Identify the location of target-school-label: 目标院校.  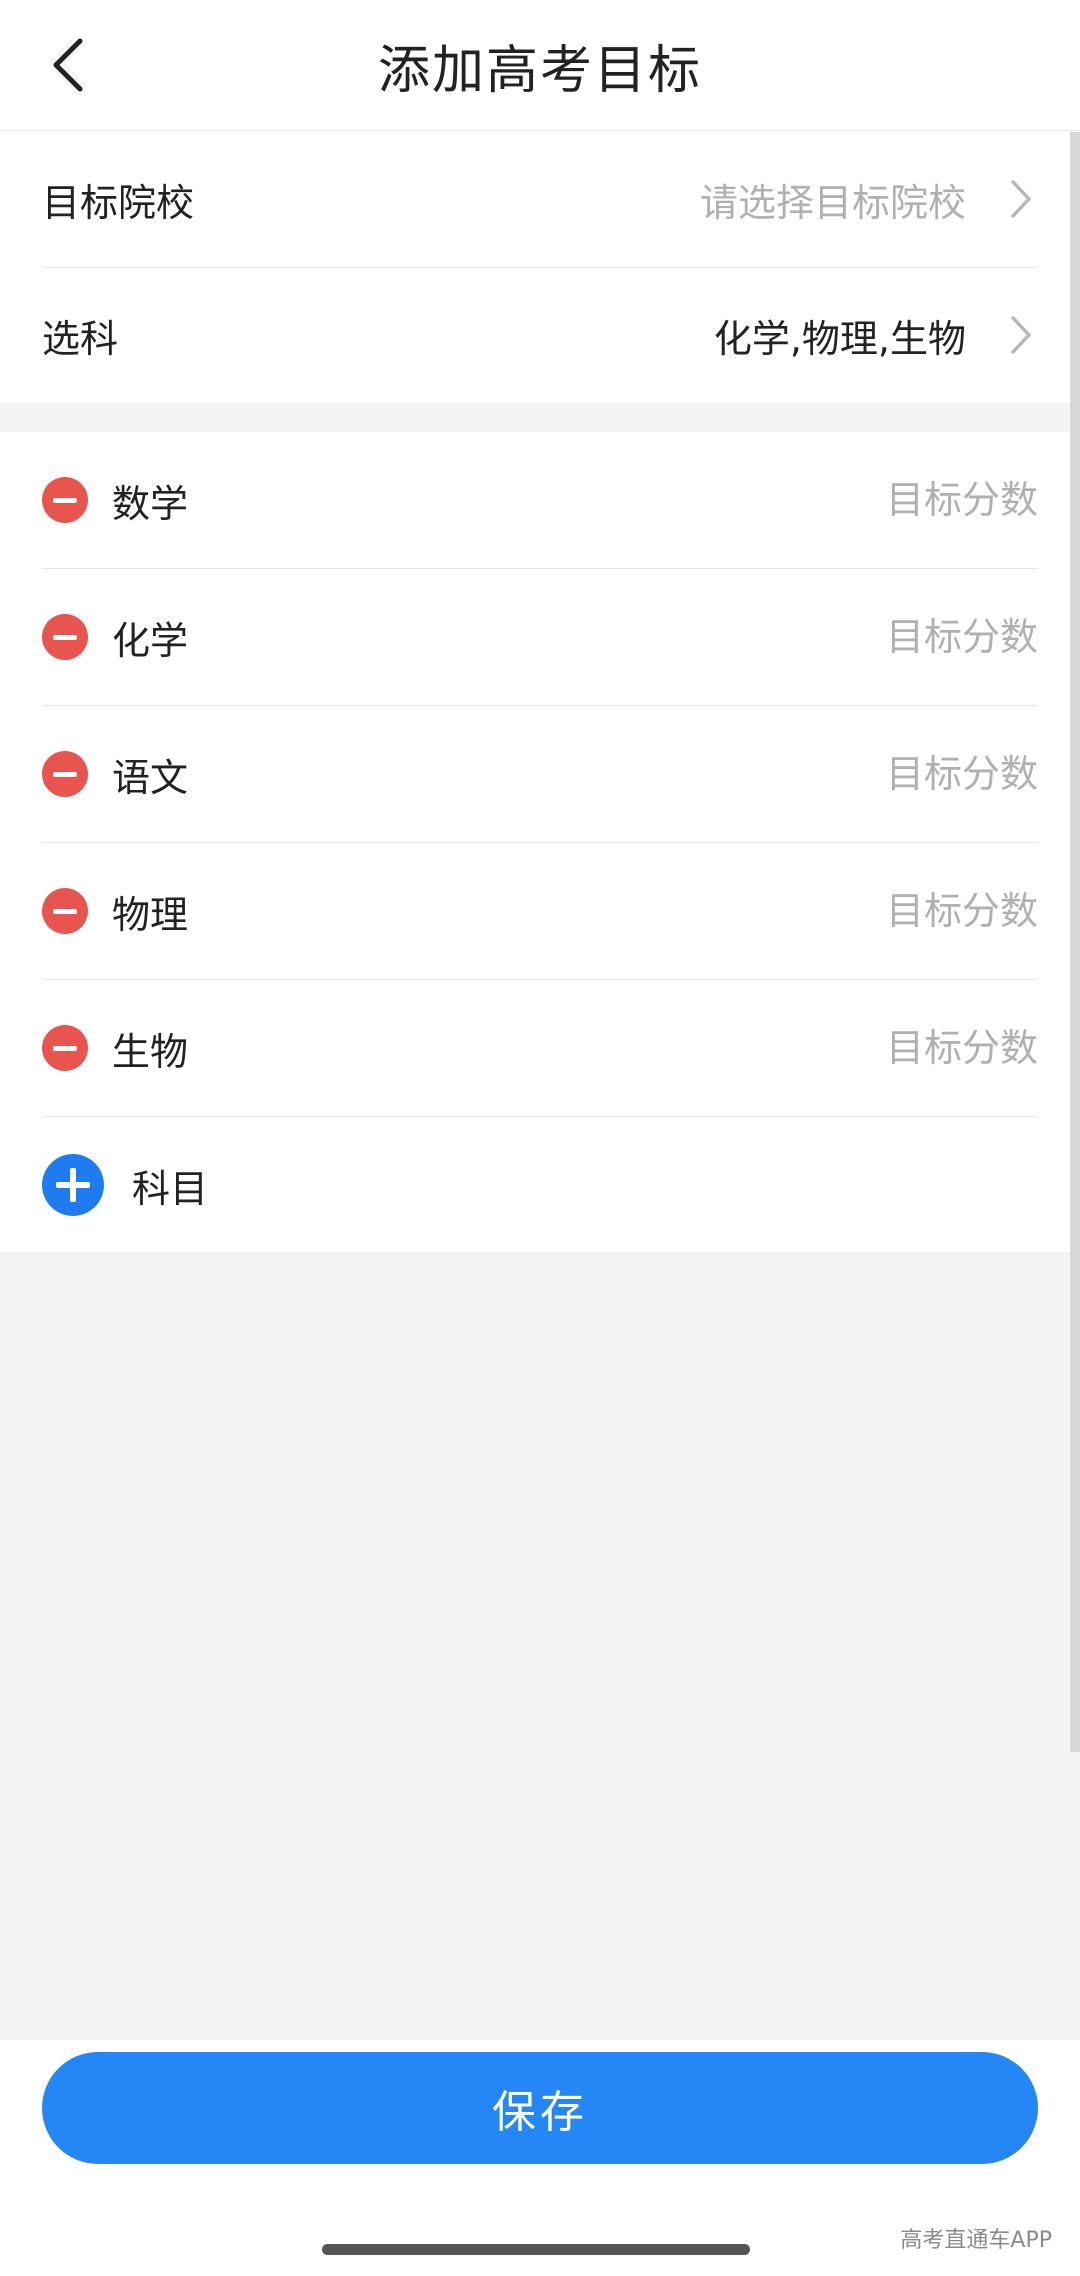
(118, 202).